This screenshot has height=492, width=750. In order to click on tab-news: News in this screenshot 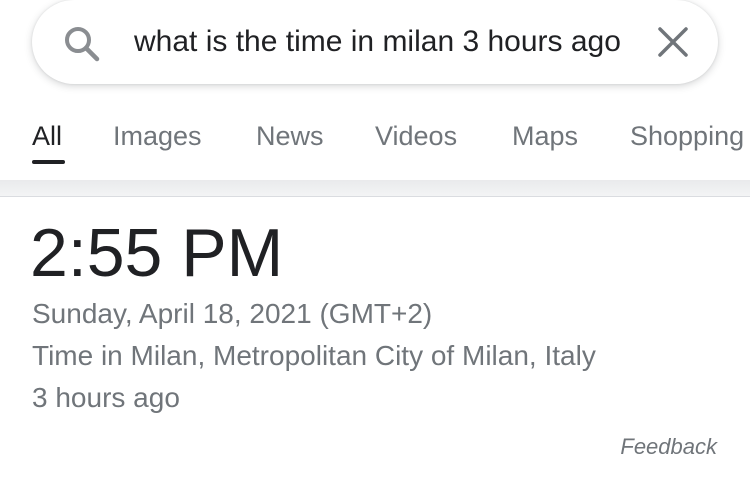, I will do `click(290, 136)`.